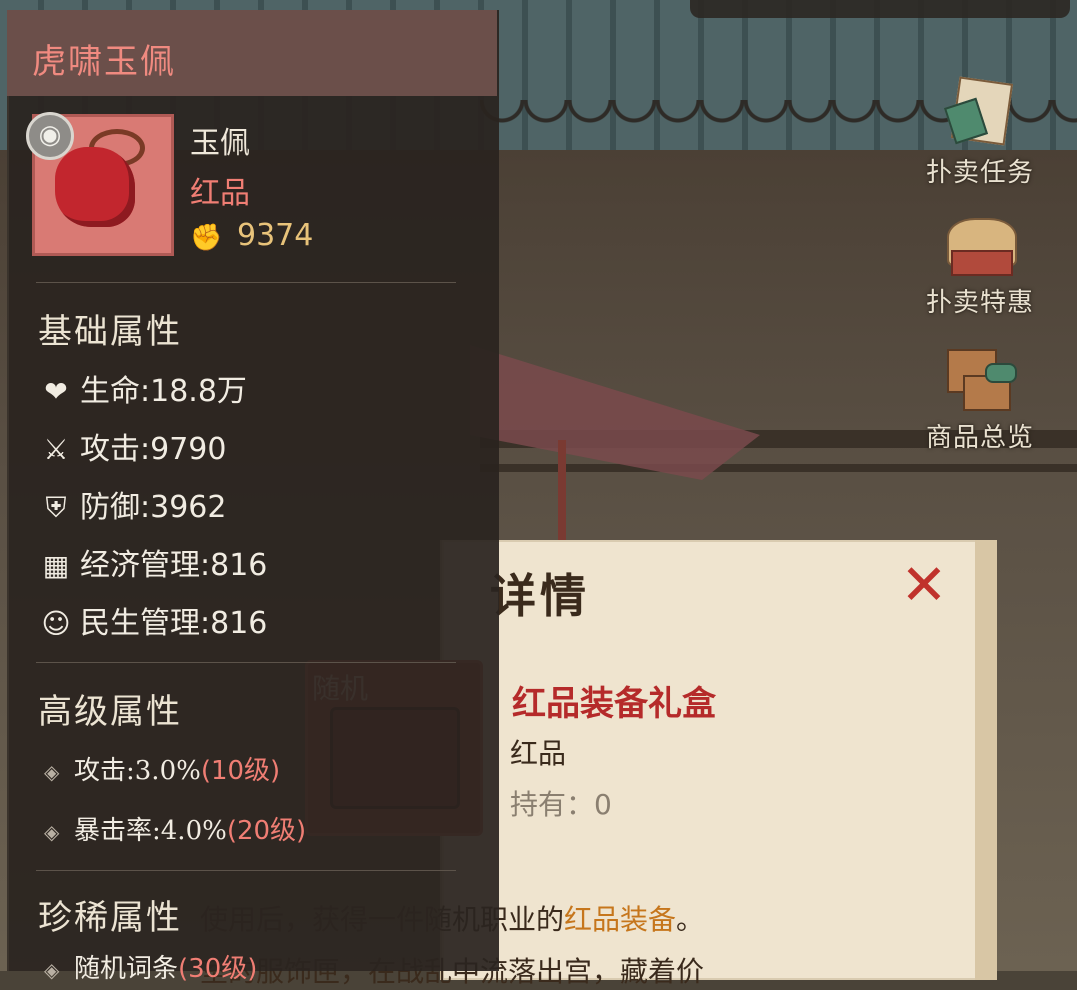  Describe the element at coordinates (980, 374) in the screenshot. I see `chests-icon` at that location.